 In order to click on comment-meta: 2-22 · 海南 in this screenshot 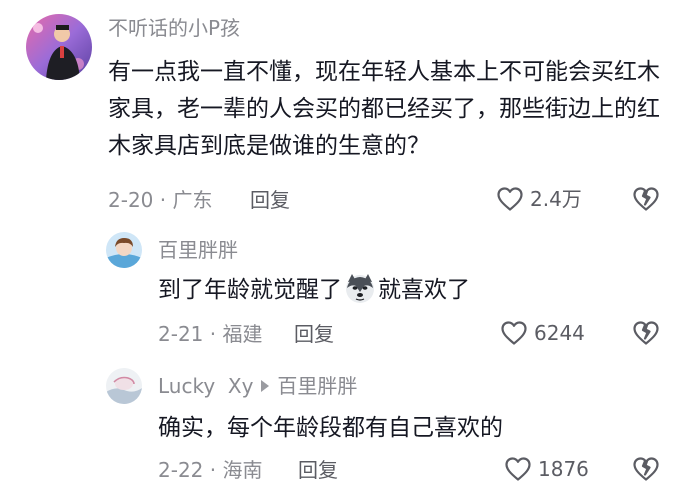, I will do `click(210, 470)`.